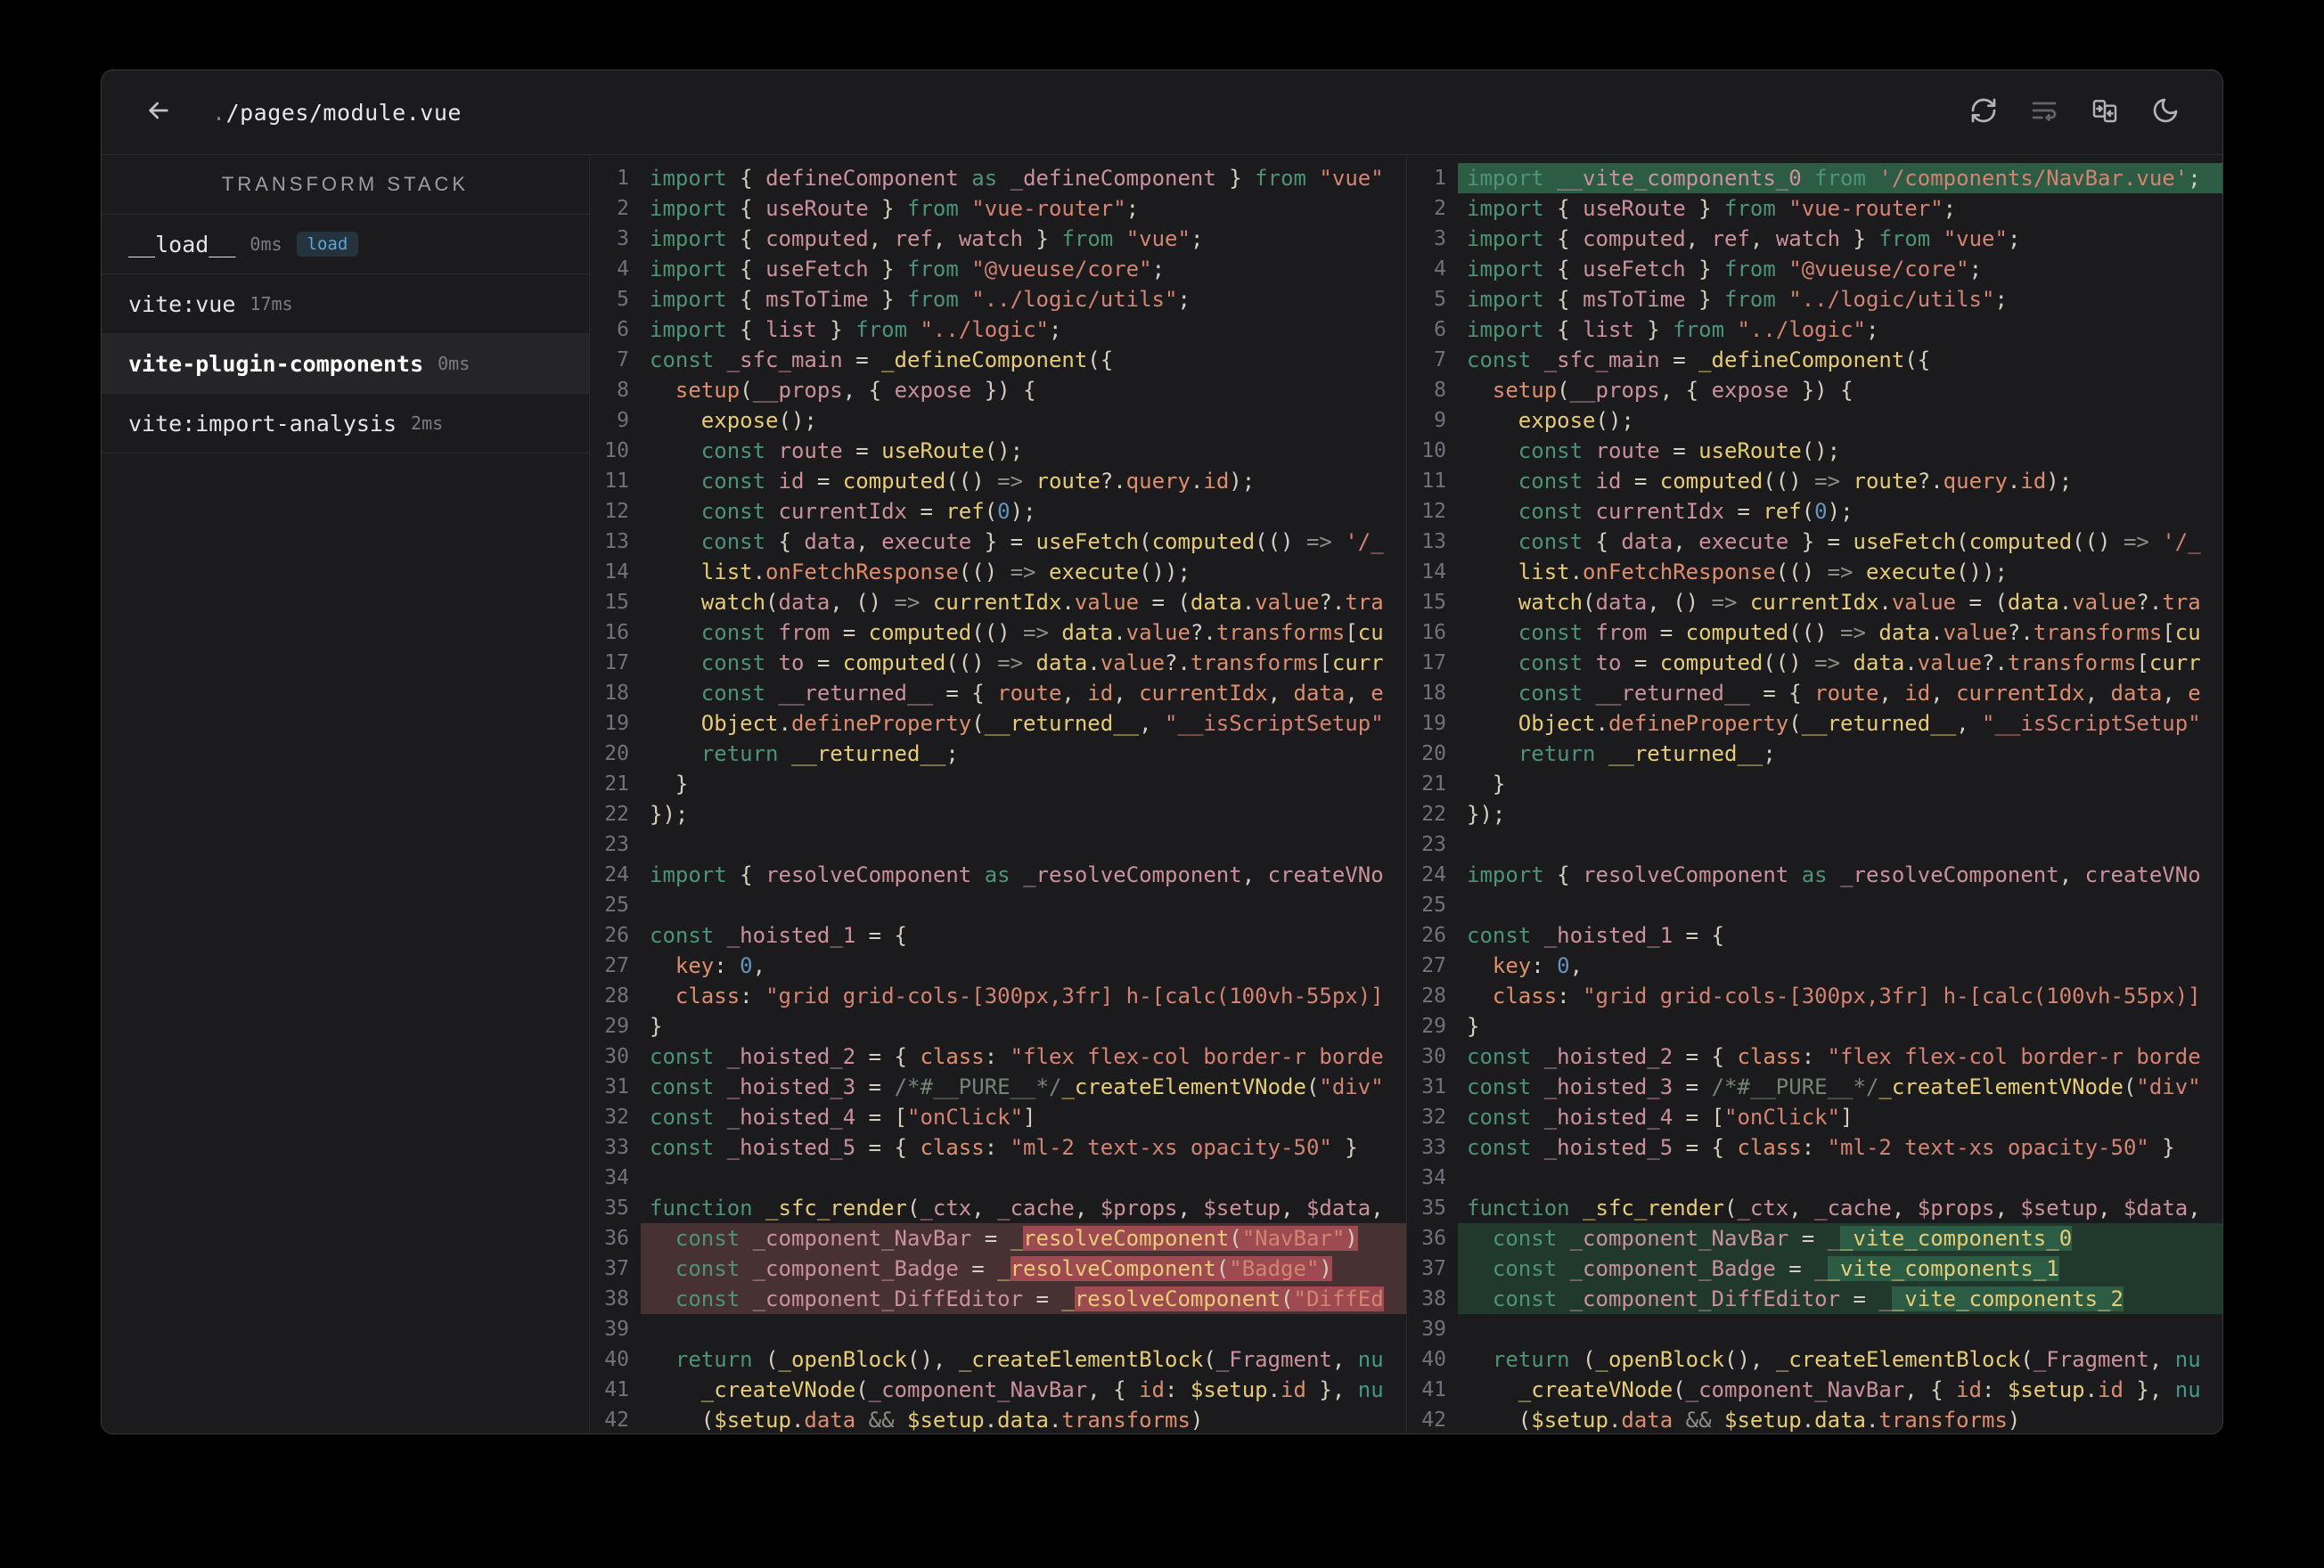 The width and height of the screenshot is (2324, 1568). What do you see at coordinates (998, 844) in the screenshot?
I see `code-line: 23` at bounding box center [998, 844].